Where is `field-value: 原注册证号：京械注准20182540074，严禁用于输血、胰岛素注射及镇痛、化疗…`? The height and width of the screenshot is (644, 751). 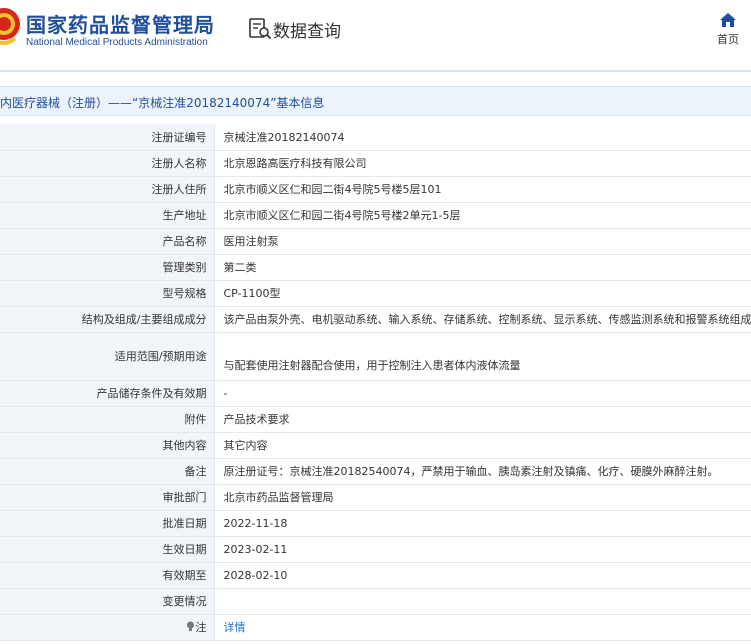
field-value: 原注册证号：京械注准20182540074，严禁用于输血、胰岛素注射及镇痛、化疗… is located at coordinates (482, 471).